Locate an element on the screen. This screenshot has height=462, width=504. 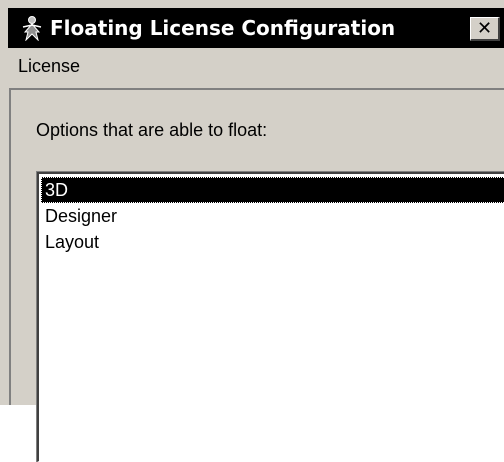
close-icon: ✕ is located at coordinates (484, 28).